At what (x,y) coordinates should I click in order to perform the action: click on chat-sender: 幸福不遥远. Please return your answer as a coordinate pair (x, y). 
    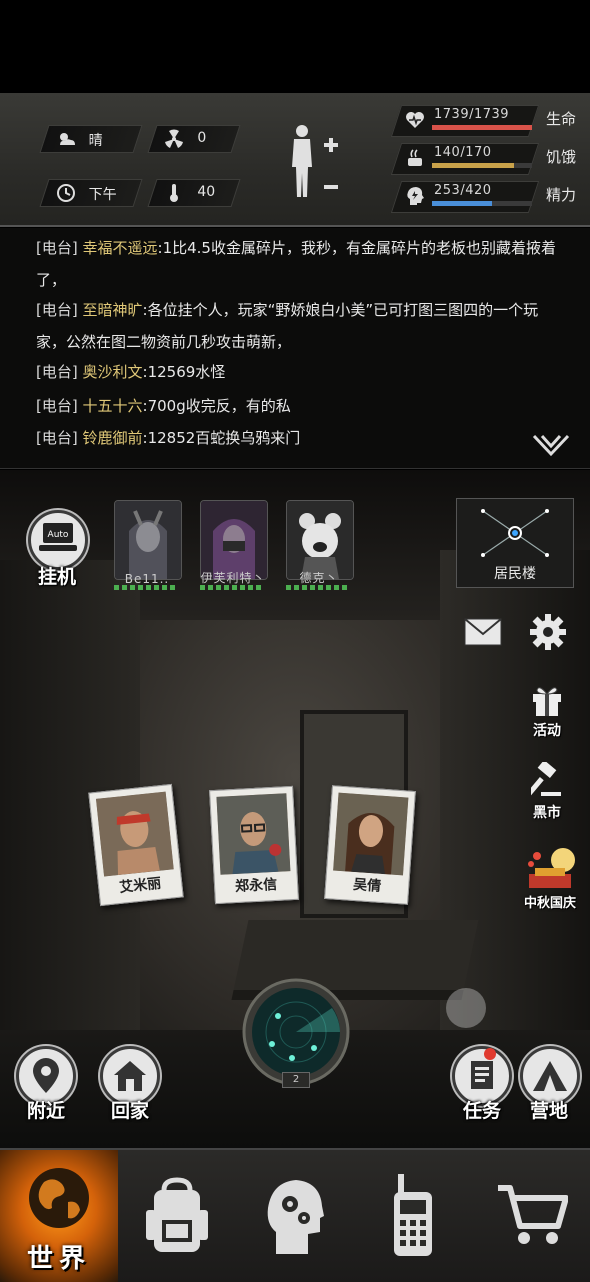
    Looking at the image, I should click on (120, 248).